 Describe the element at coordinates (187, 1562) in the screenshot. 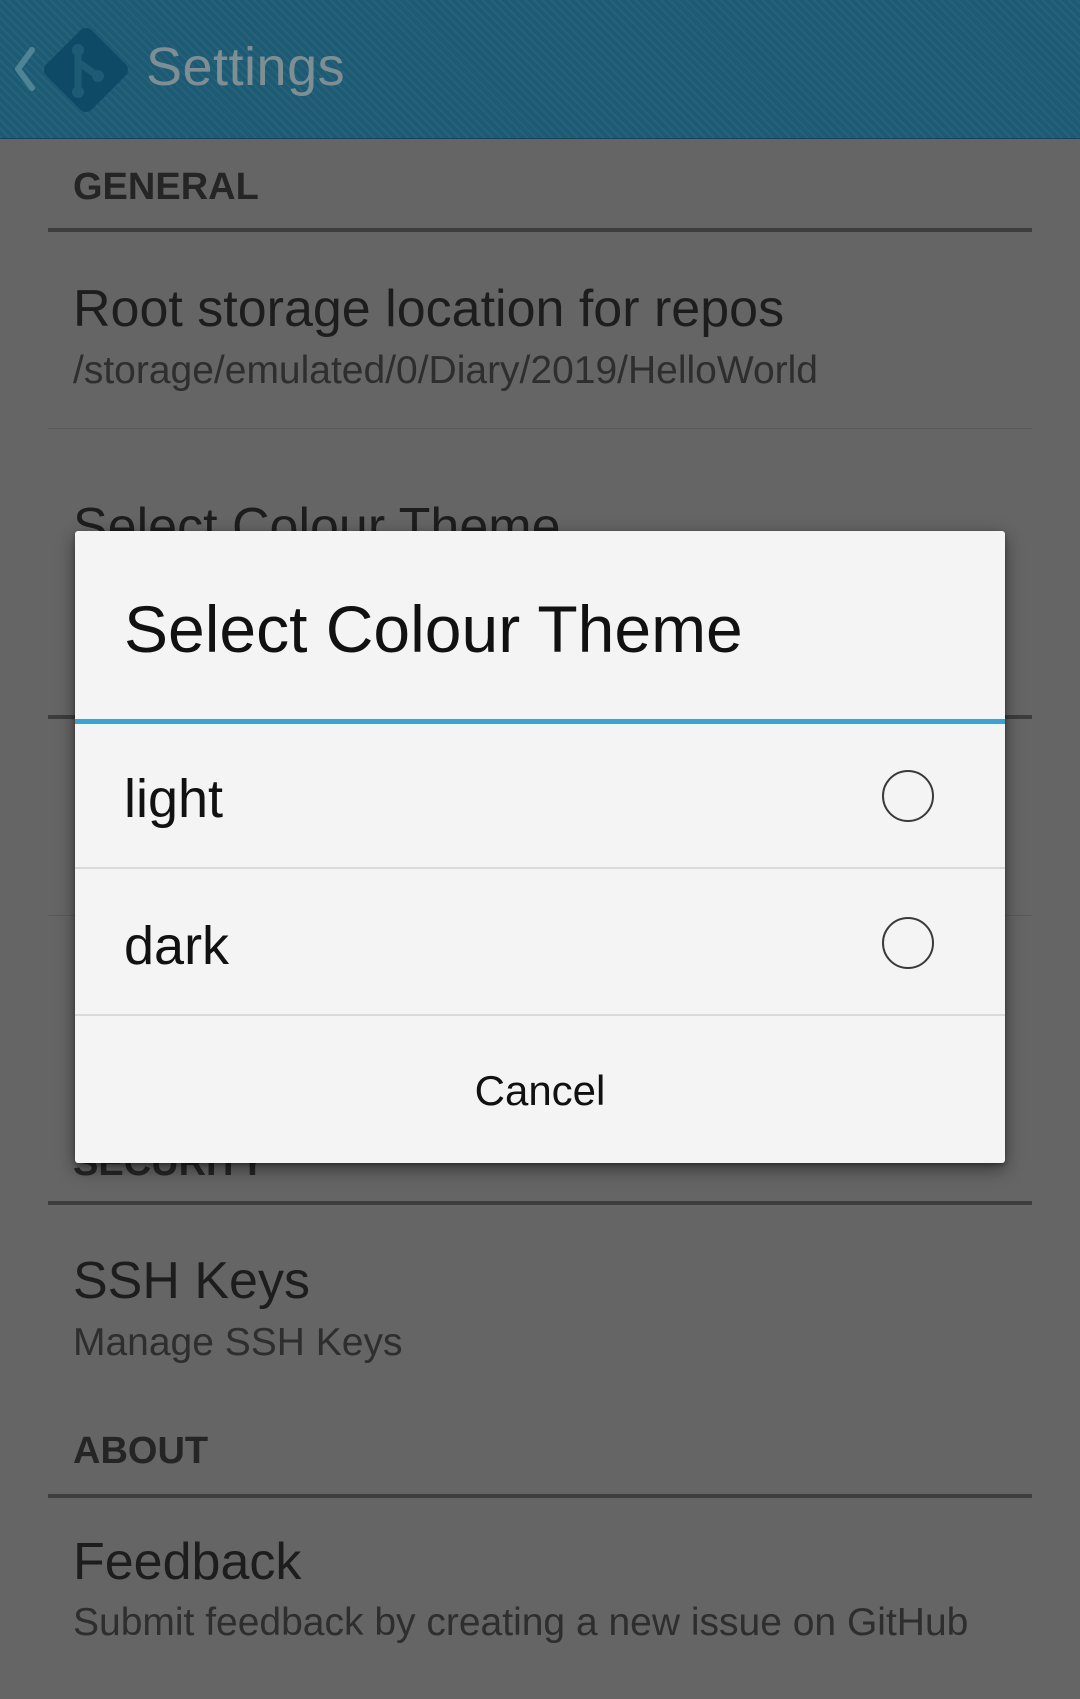

I see `pref-feedback-title: Feedback` at that location.